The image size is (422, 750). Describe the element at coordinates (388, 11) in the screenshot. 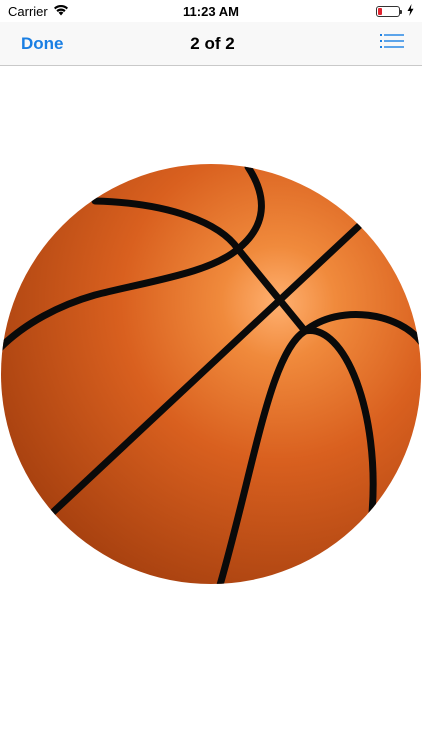

I see `battery-icon` at that location.